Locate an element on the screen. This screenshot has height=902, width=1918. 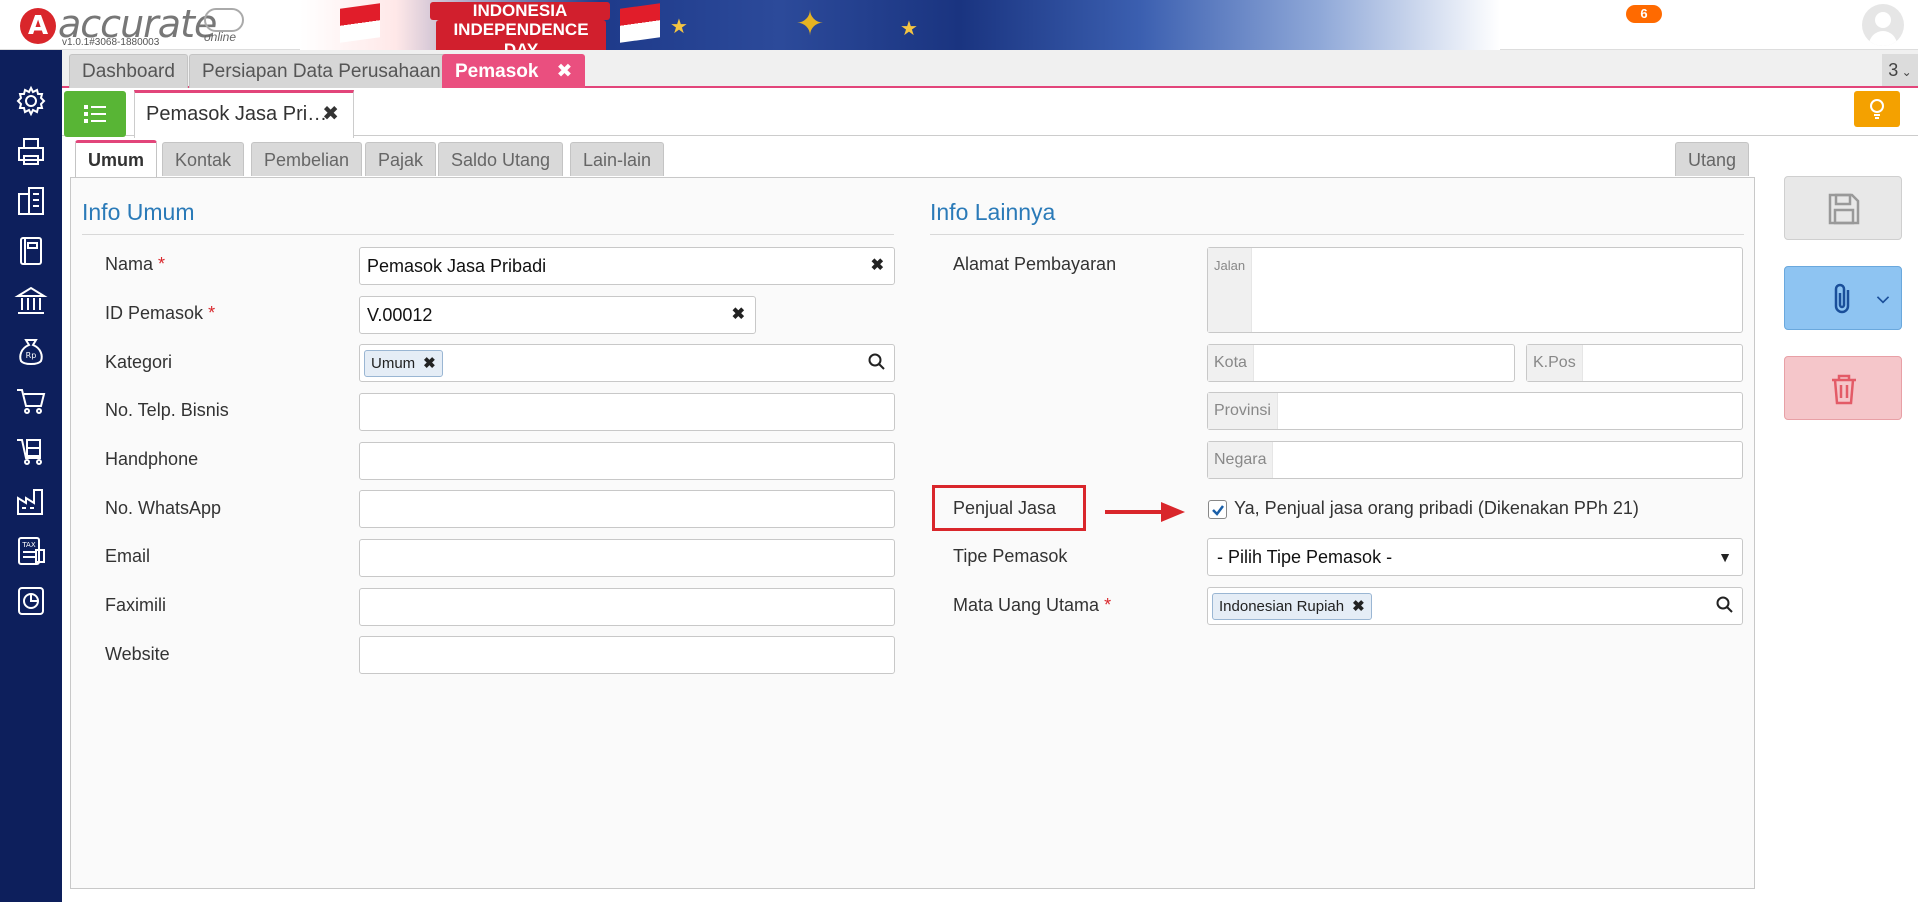
lightbulb-icon is located at coordinates (1877, 109).